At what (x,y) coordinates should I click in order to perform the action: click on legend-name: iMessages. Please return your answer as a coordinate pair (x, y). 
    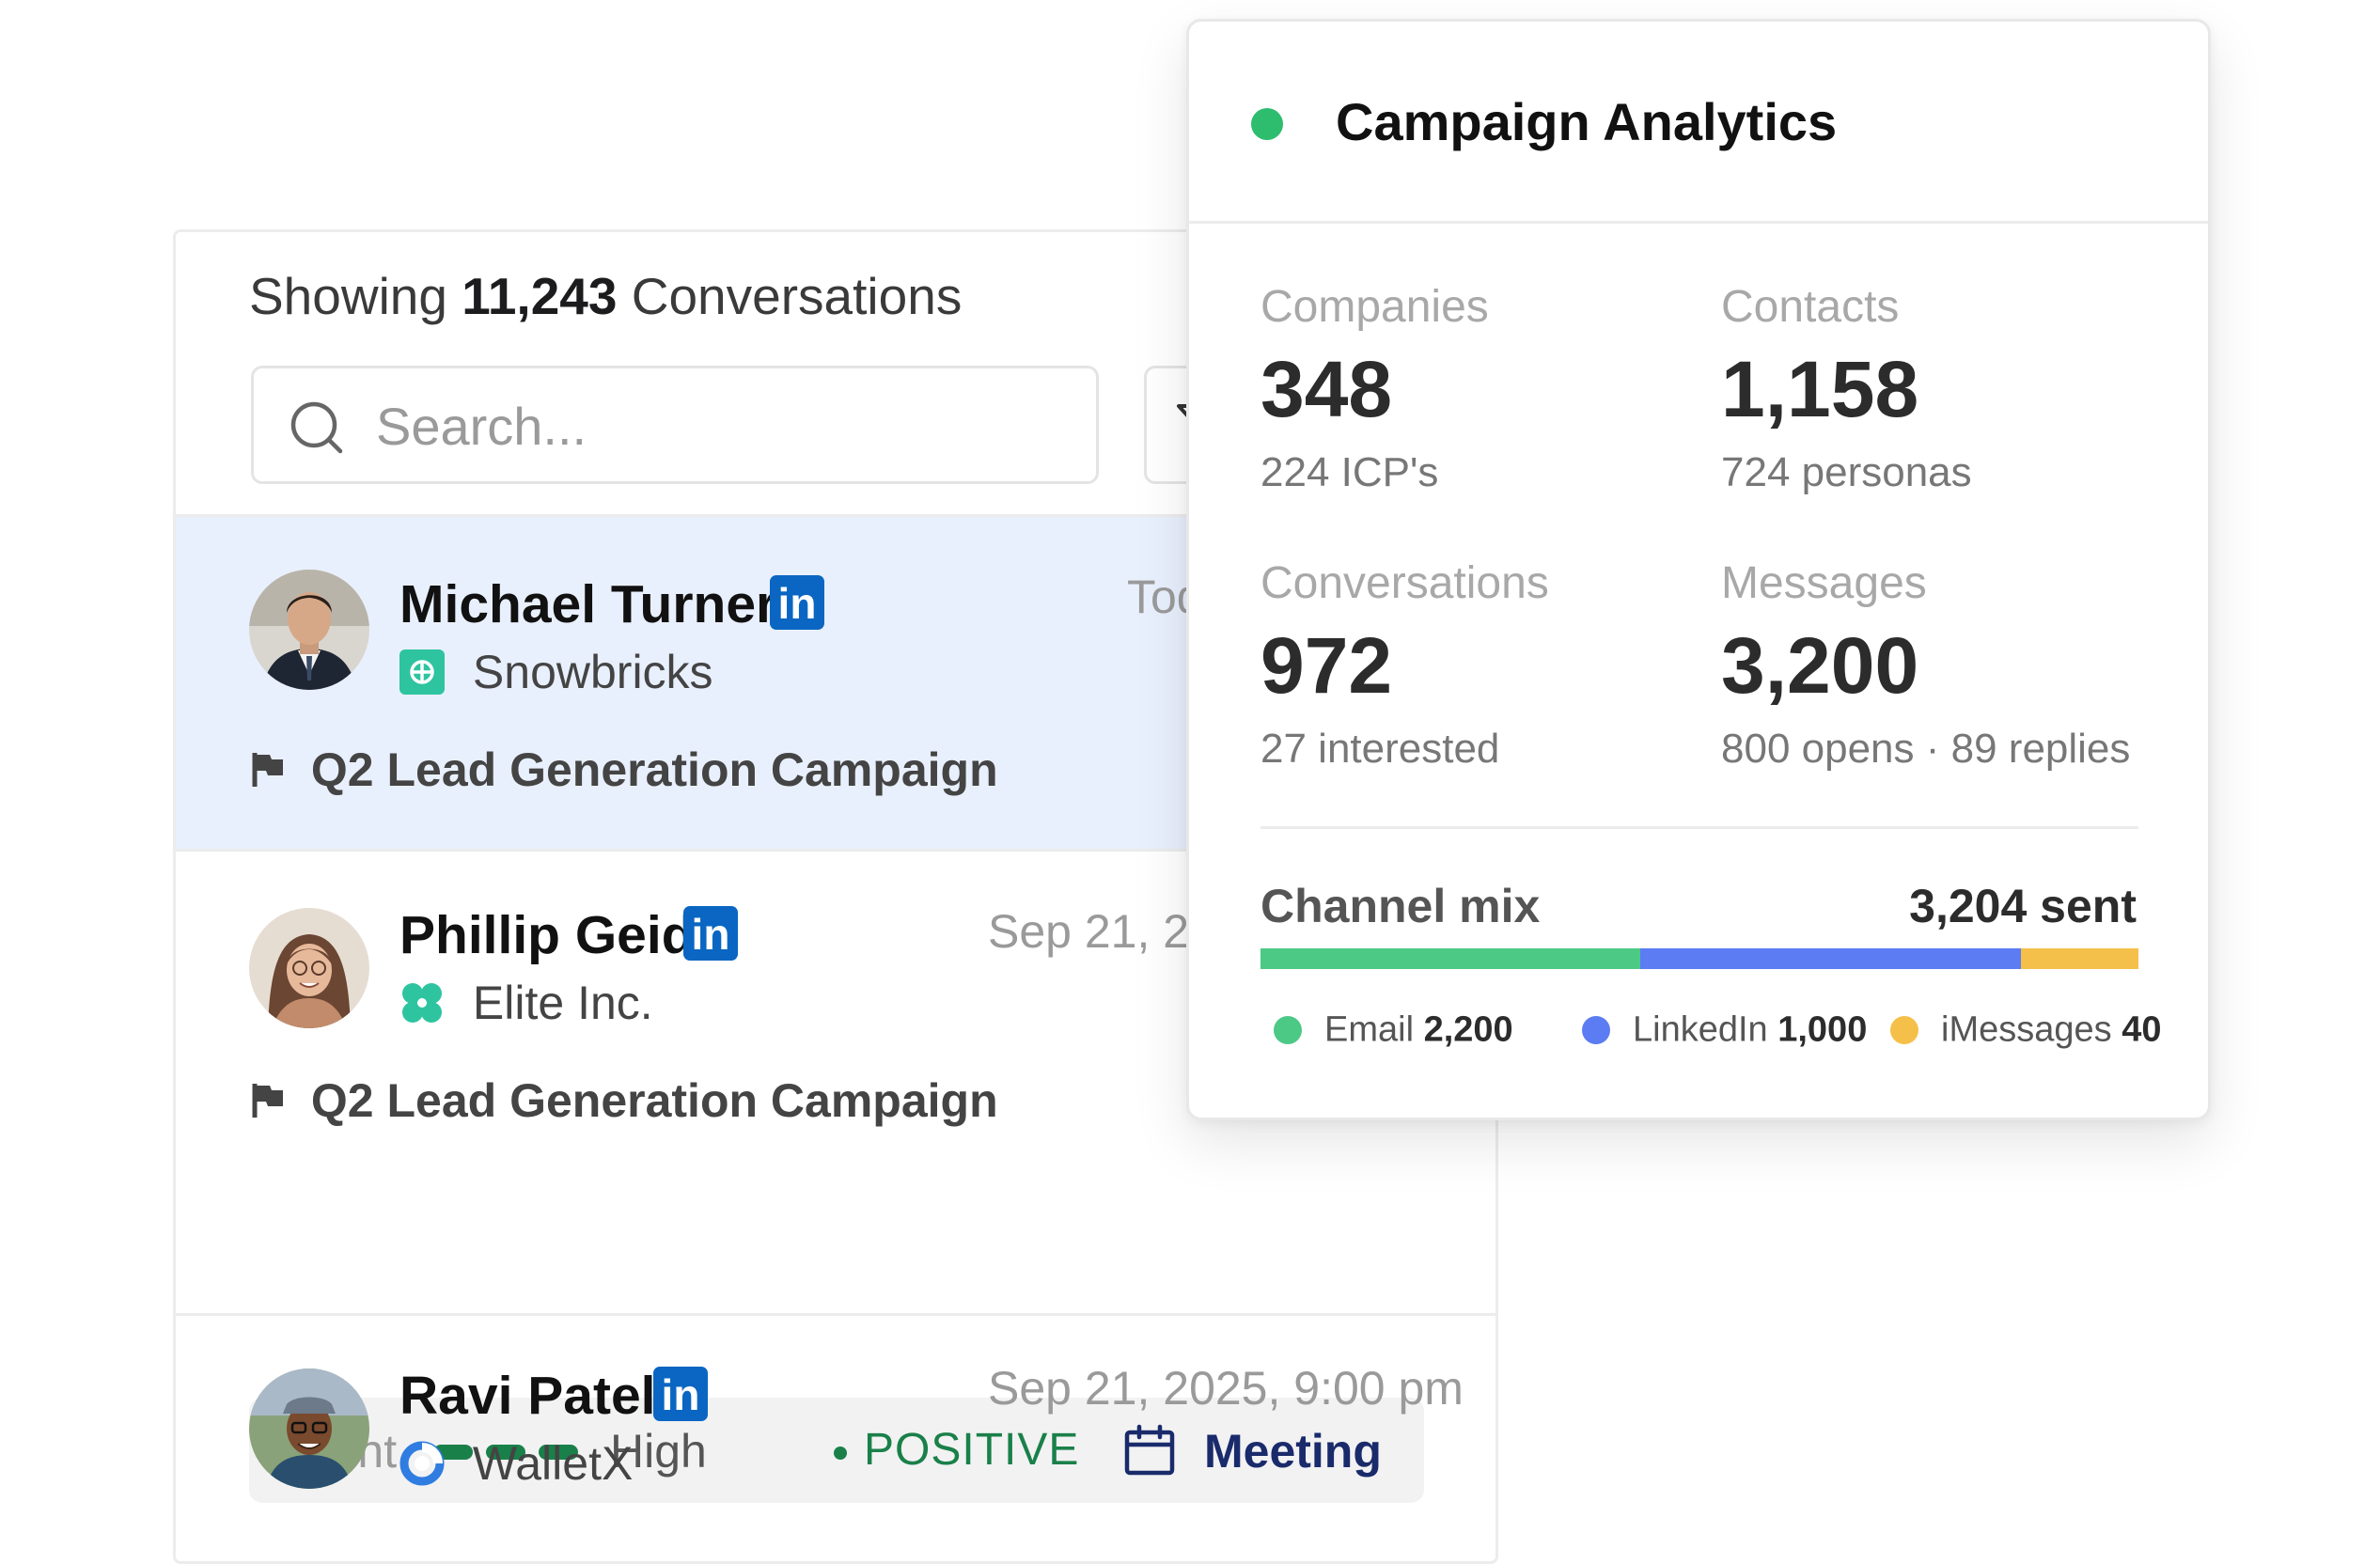
    Looking at the image, I should click on (2026, 1030).